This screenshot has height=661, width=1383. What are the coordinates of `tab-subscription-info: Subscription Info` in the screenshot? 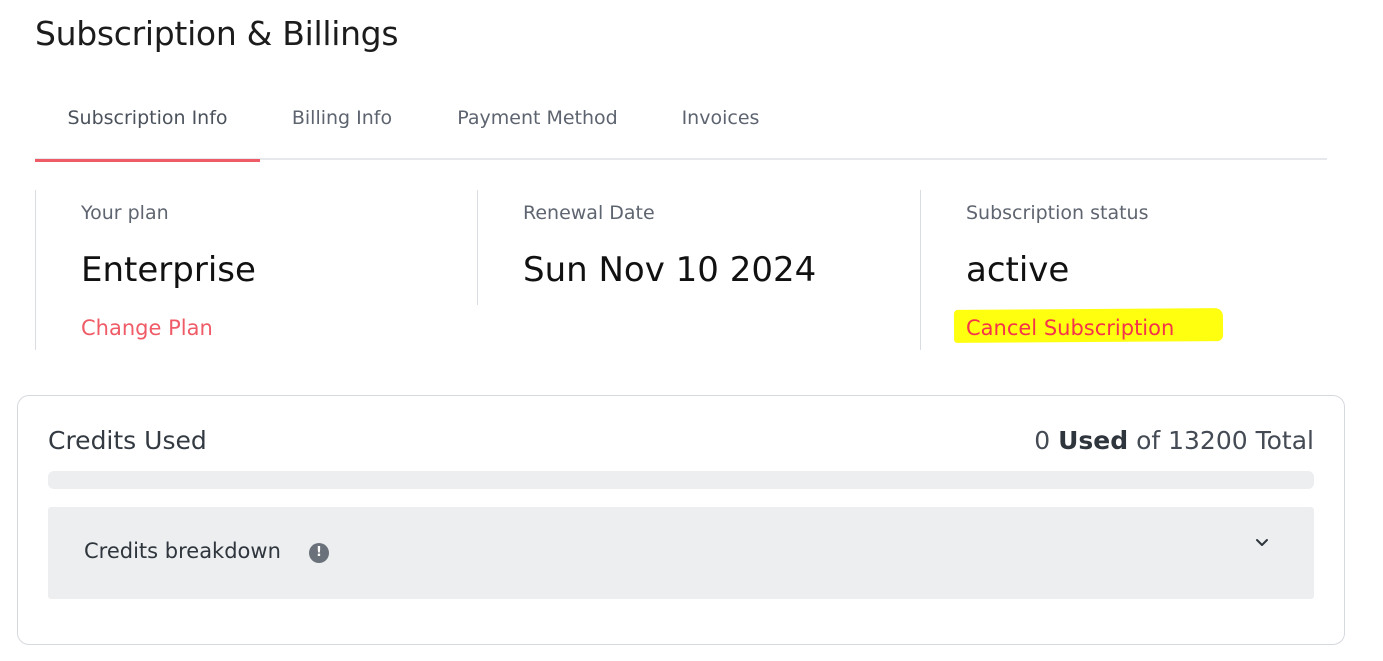 It's located at (147, 131).